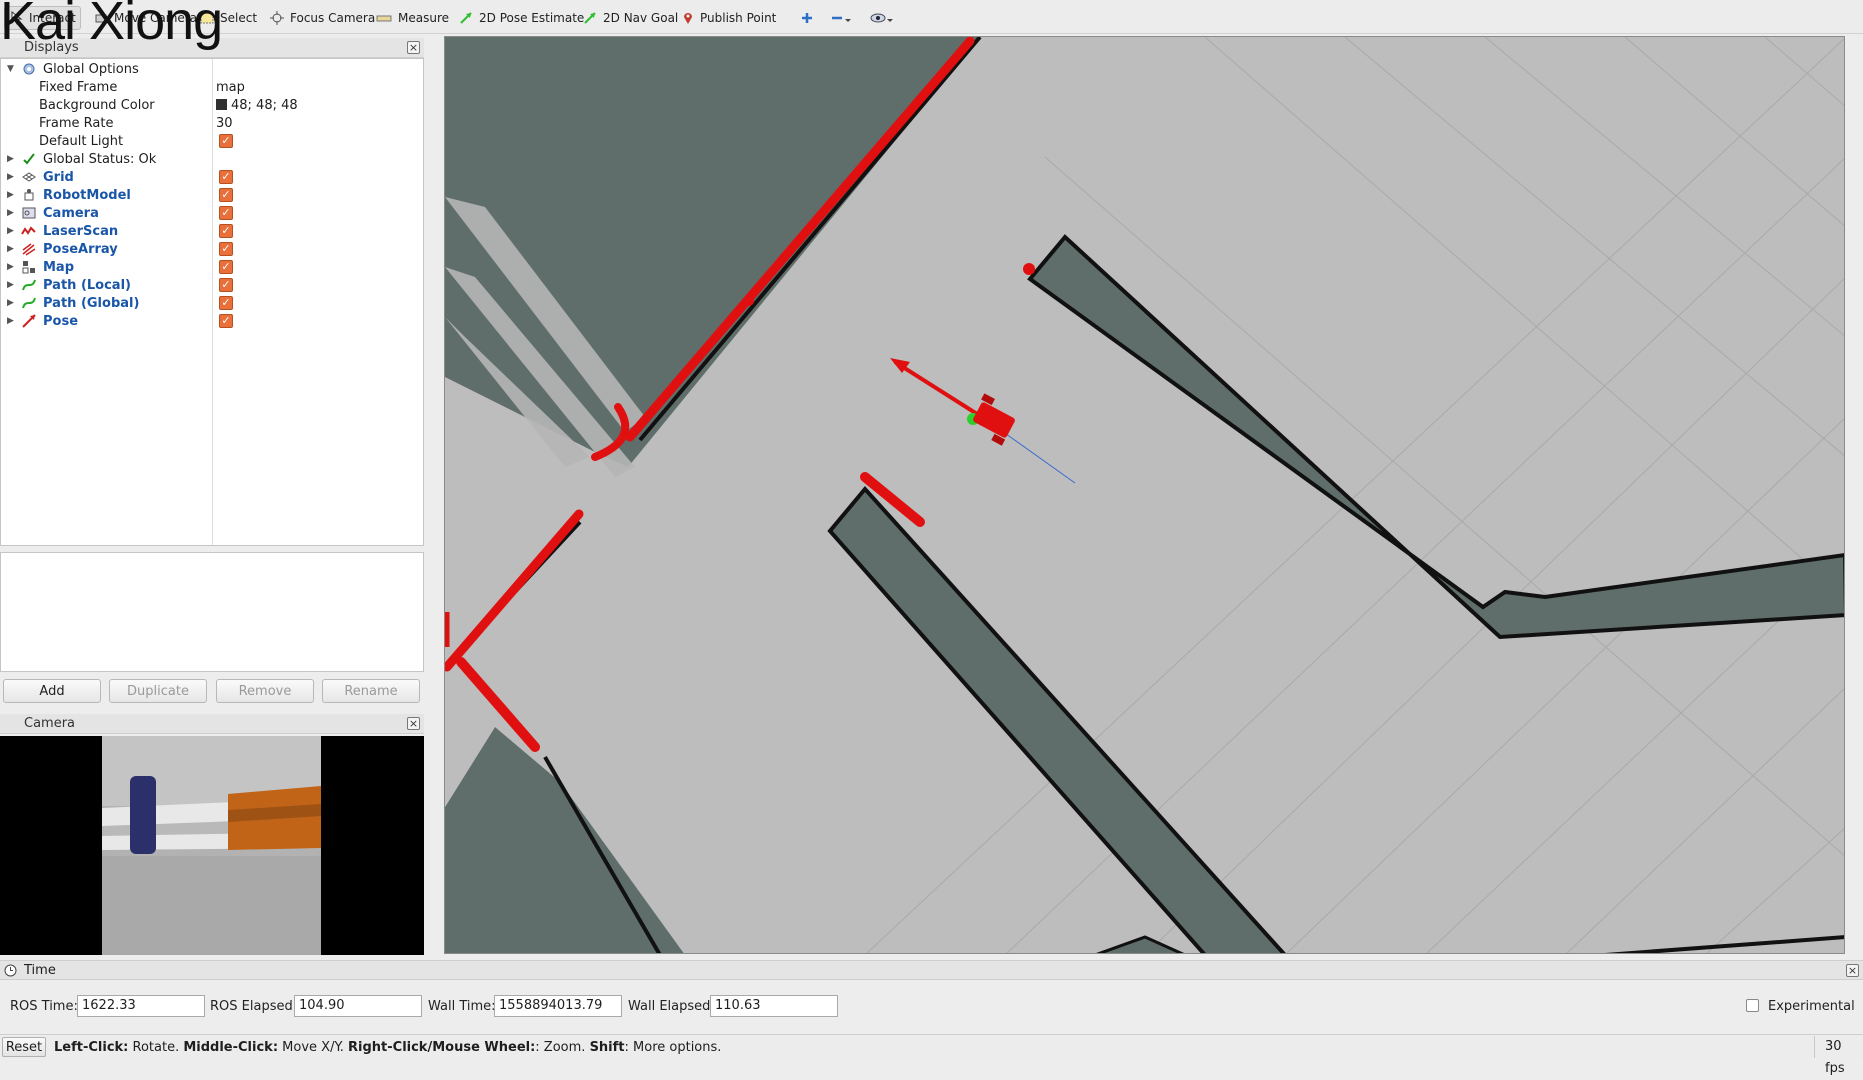 This screenshot has width=1863, height=1080. What do you see at coordinates (264, 105) in the screenshot?
I see `background-color-value: 48; 48; 48` at bounding box center [264, 105].